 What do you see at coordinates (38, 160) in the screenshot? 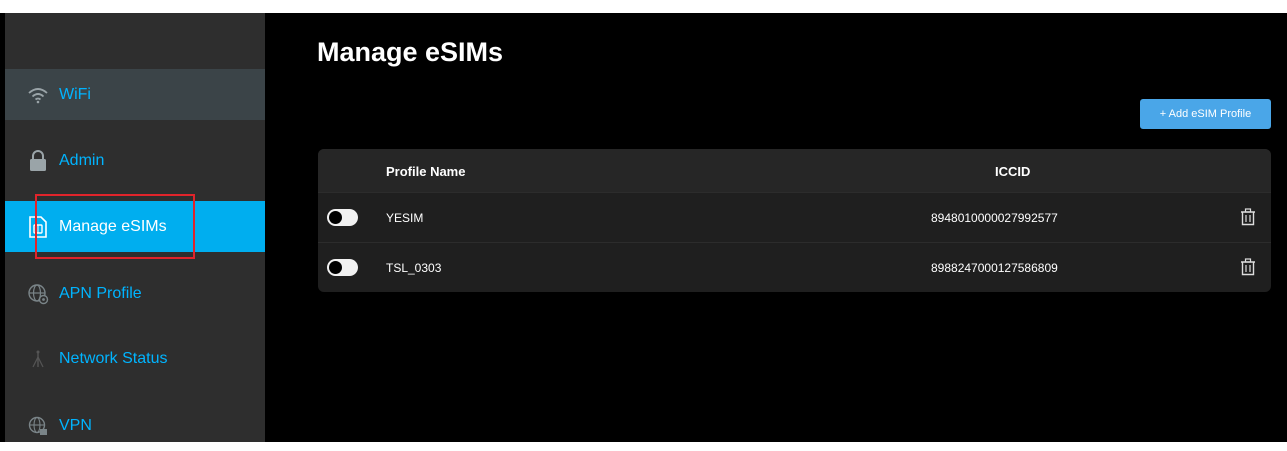
I see `lock-icon` at bounding box center [38, 160].